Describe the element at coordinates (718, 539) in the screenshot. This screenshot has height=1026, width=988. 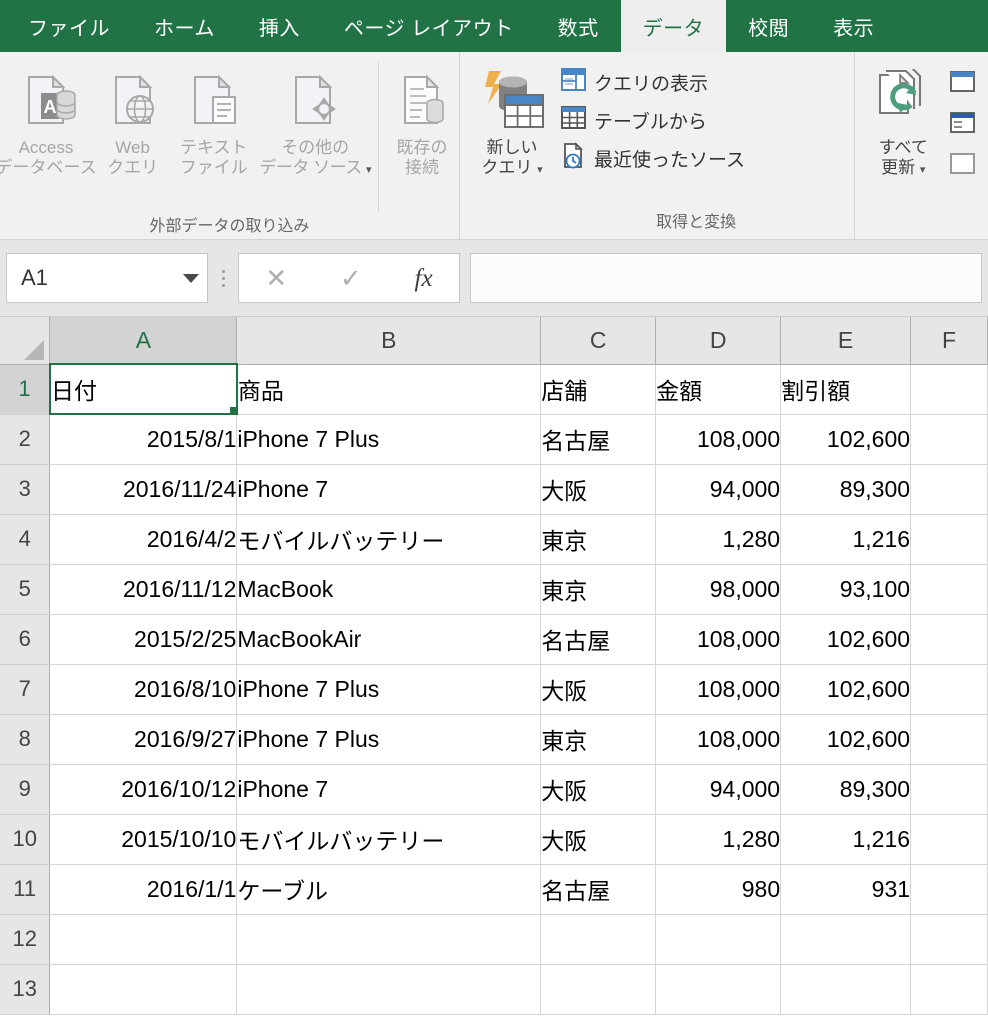
I see `cell-D4: 1,280` at that location.